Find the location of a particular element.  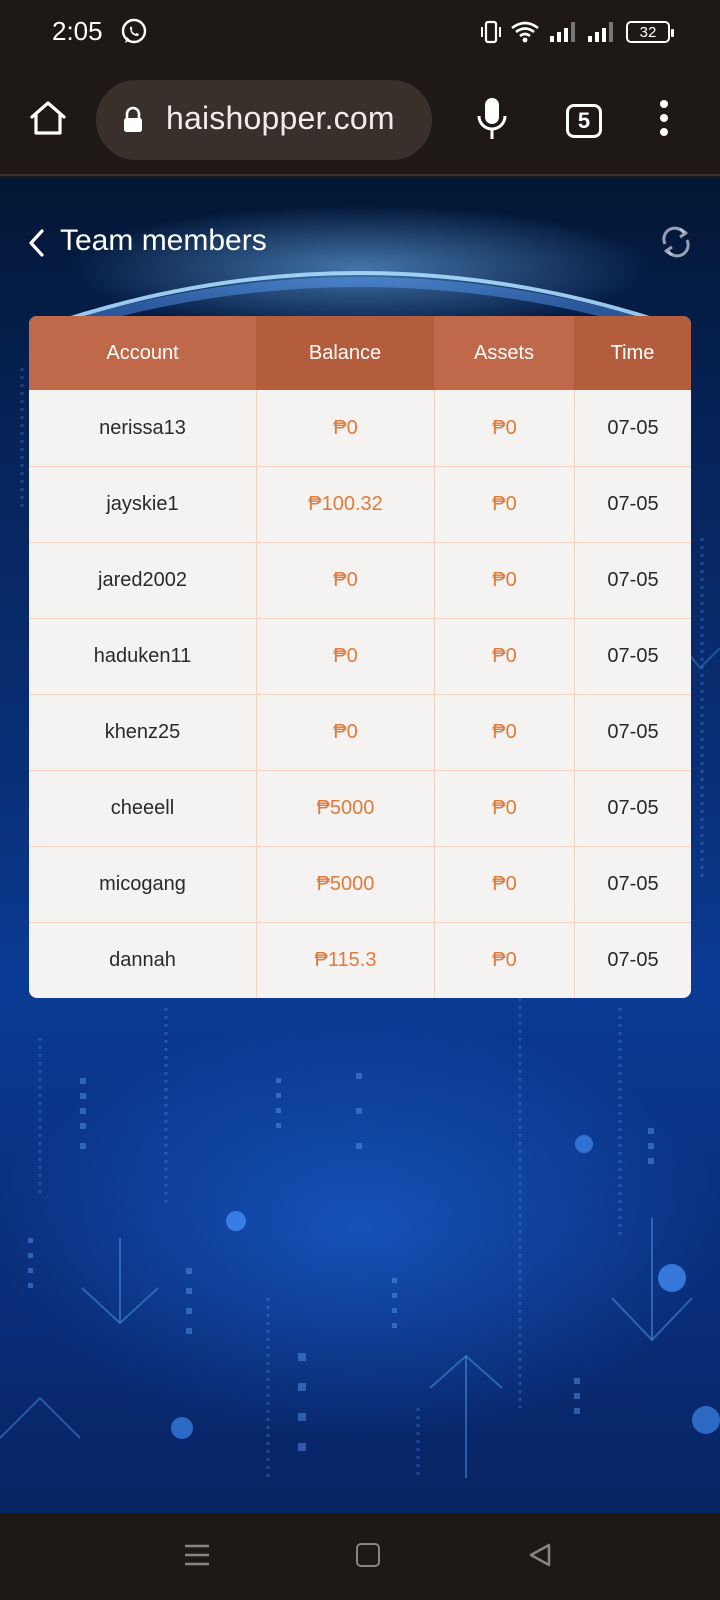

home-nav-icon is located at coordinates (368, 1555).